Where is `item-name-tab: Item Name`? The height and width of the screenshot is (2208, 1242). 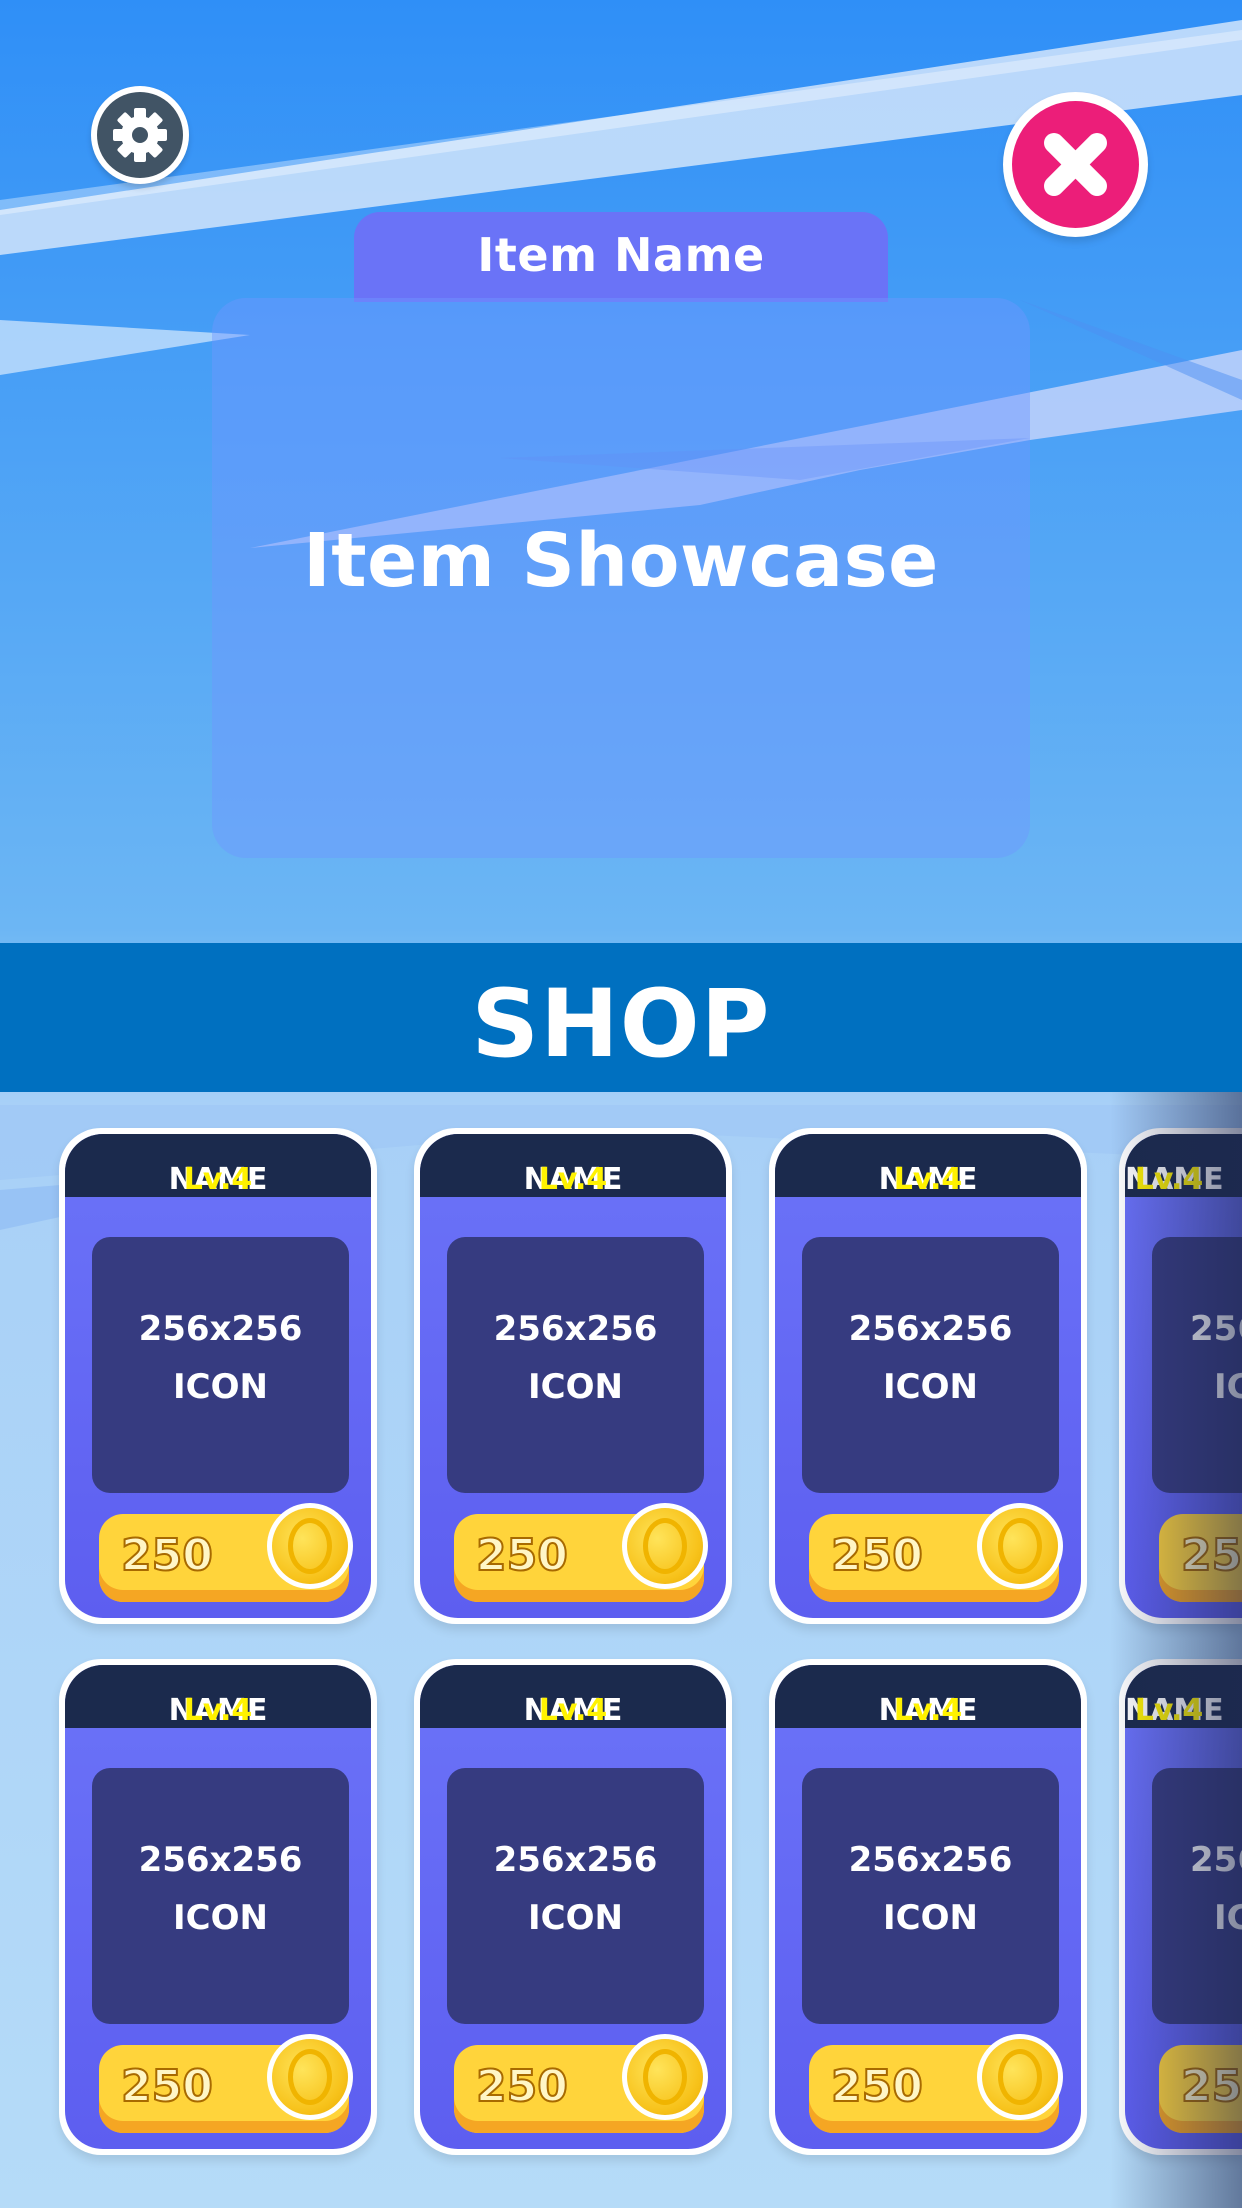
item-name-tab: Item Name is located at coordinates (621, 257).